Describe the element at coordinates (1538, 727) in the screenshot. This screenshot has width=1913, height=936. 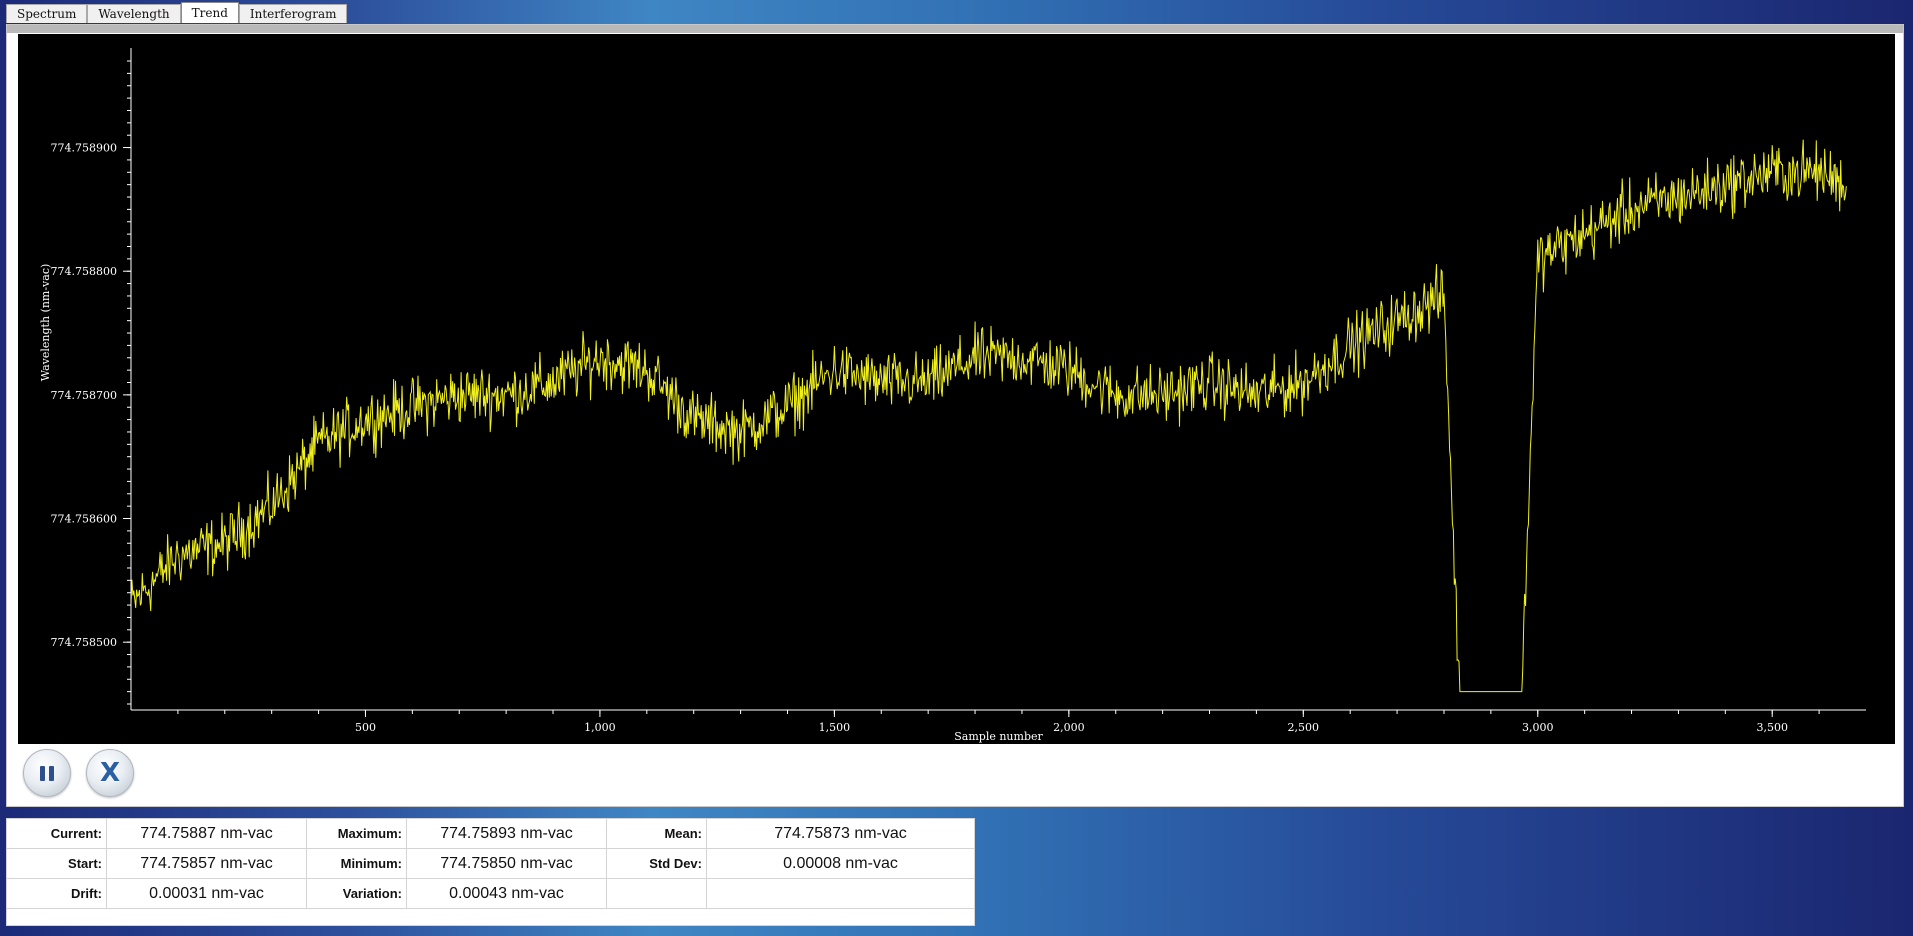
I see `x-tick-label: 3,000` at that location.